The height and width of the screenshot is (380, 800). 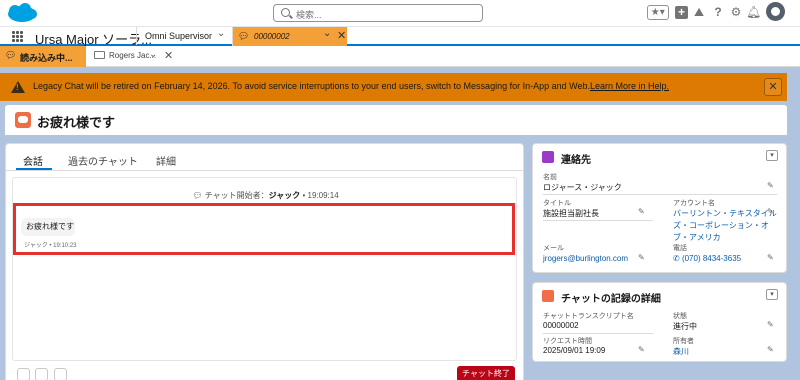 What do you see at coordinates (574, 350) in the screenshot?
I see `request-time-value: 2025/09/01 19:09` at bounding box center [574, 350].